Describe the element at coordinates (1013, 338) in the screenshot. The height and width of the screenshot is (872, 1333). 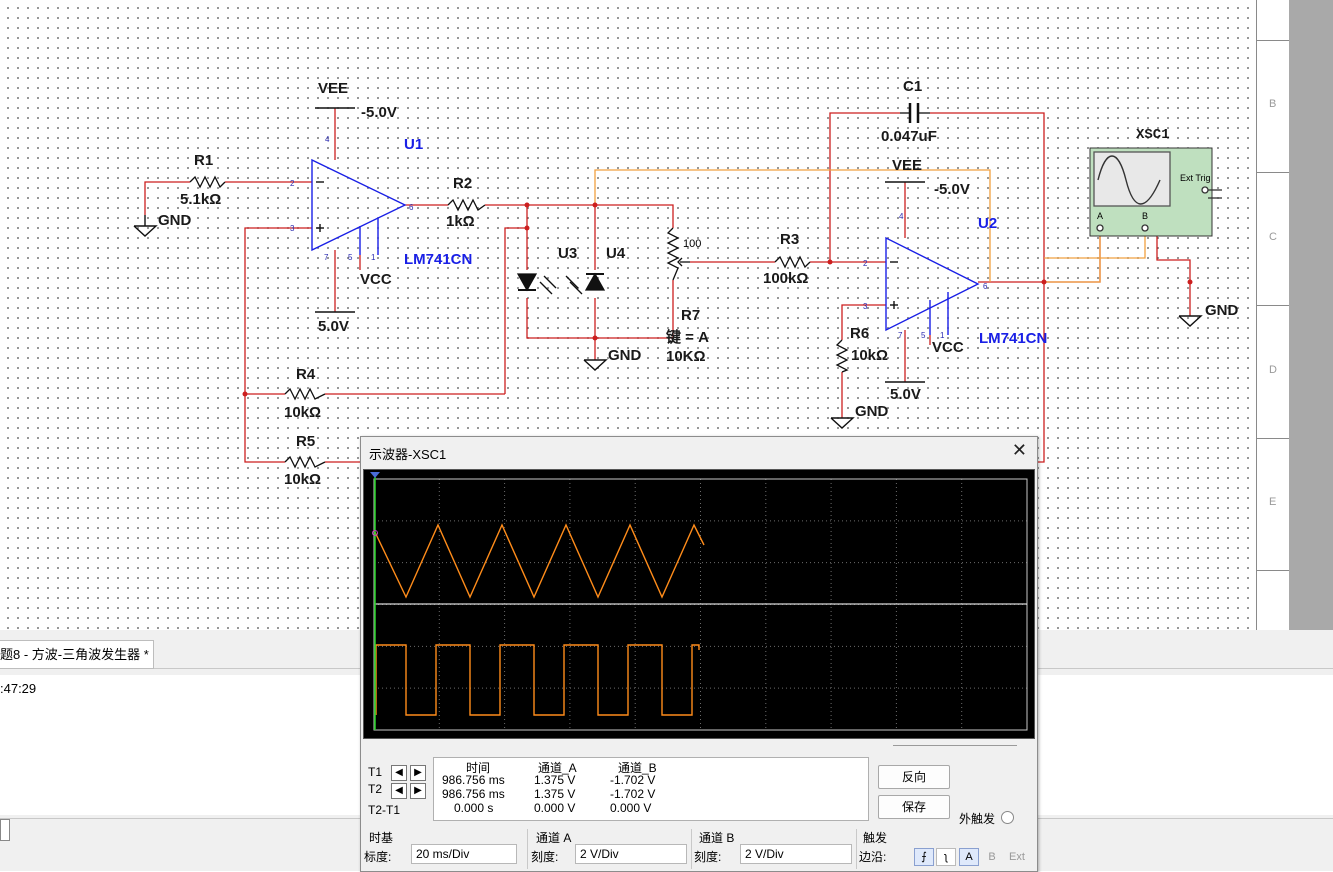
I see `u2-model: LM741CN` at that location.